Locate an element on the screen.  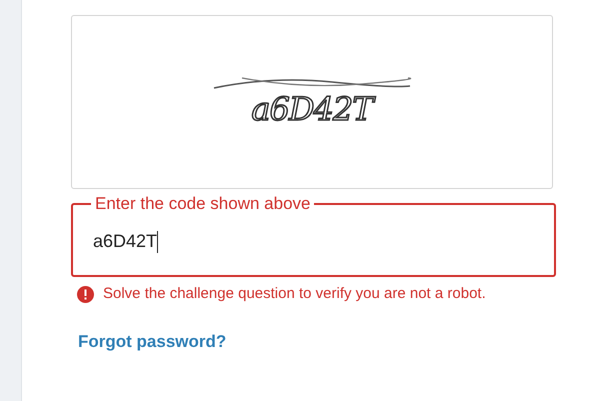
field-label: Enter the code shown above is located at coordinates (203, 204).